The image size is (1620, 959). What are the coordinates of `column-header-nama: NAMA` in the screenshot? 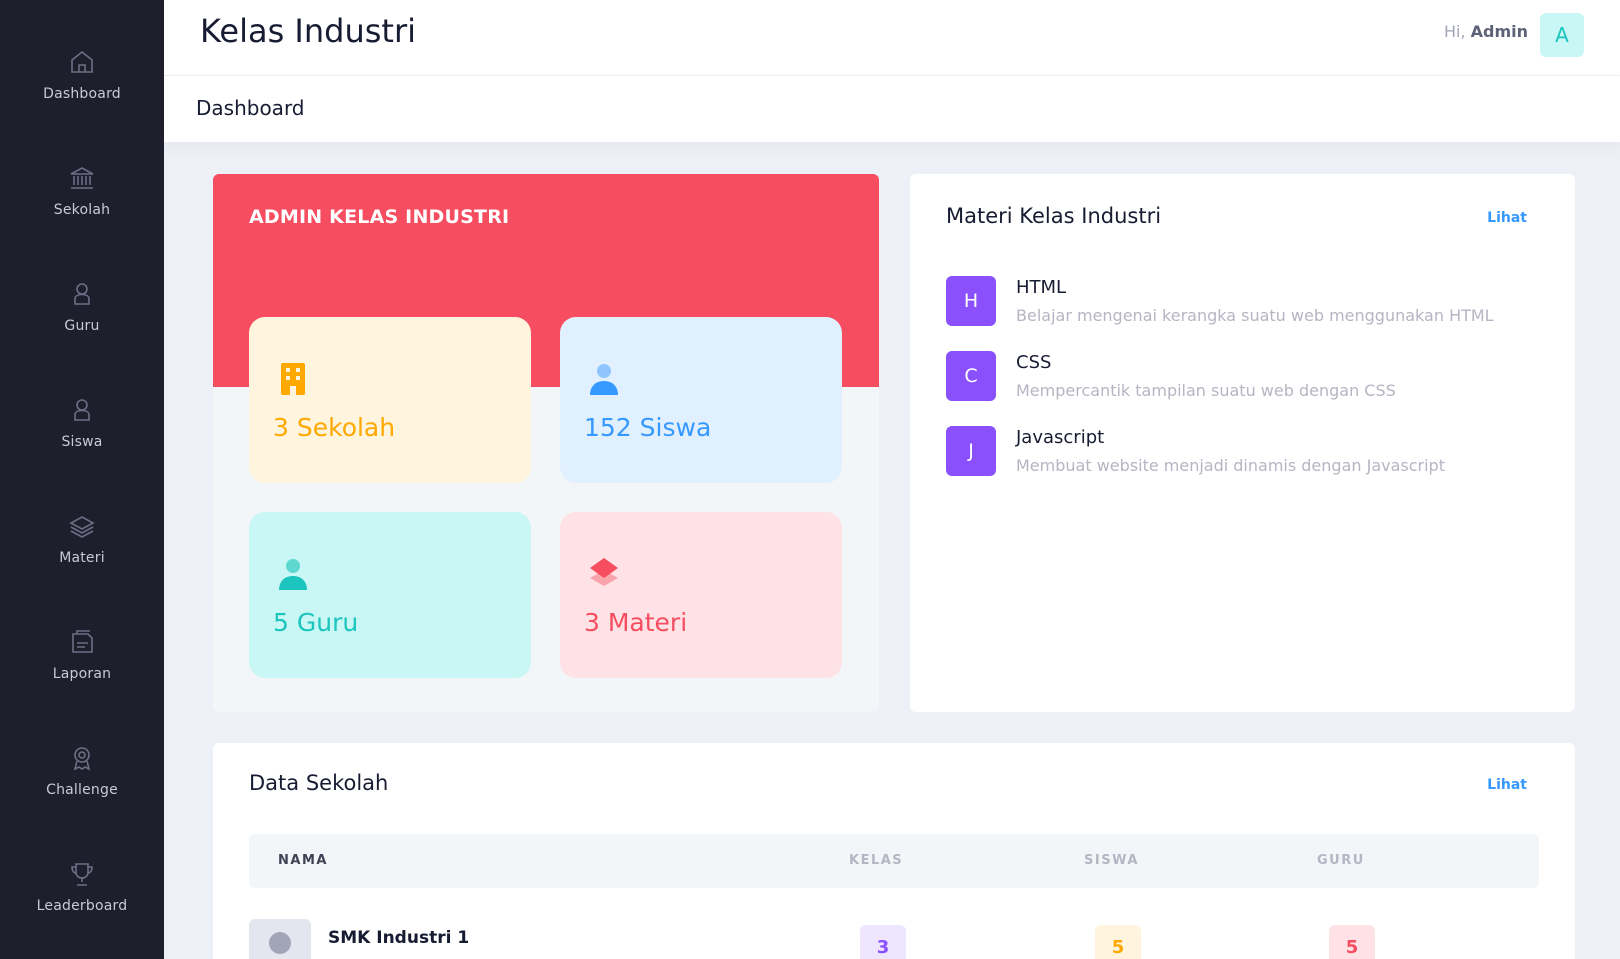 It's located at (303, 860).